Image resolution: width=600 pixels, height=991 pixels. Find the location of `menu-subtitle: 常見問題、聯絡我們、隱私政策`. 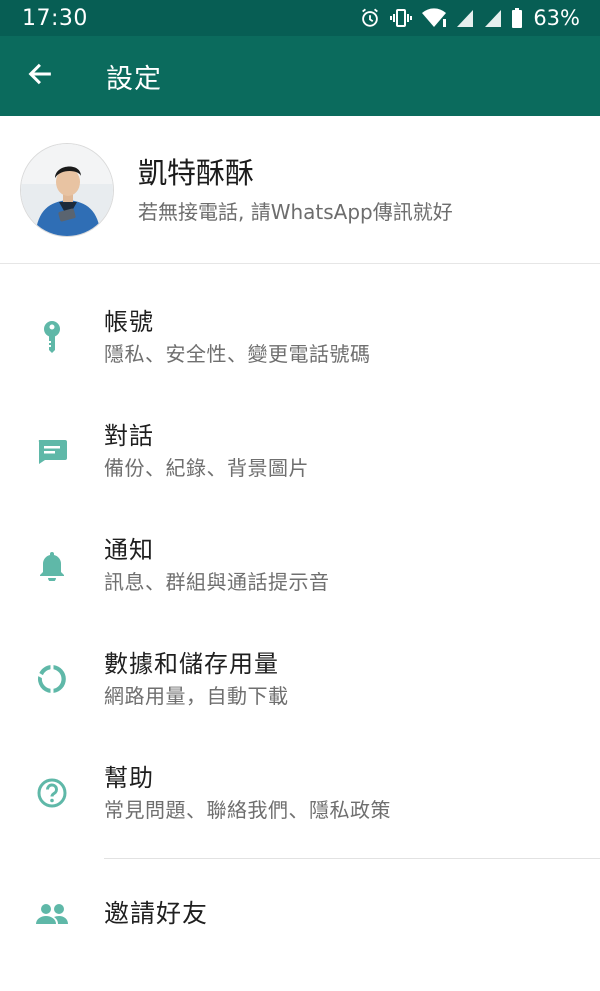

menu-subtitle: 常見問題、聯絡我們、隱私政策 is located at coordinates (247, 810).